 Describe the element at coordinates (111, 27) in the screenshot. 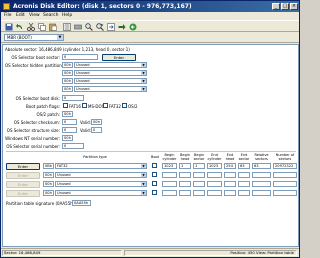

I see `goto-icon` at that location.